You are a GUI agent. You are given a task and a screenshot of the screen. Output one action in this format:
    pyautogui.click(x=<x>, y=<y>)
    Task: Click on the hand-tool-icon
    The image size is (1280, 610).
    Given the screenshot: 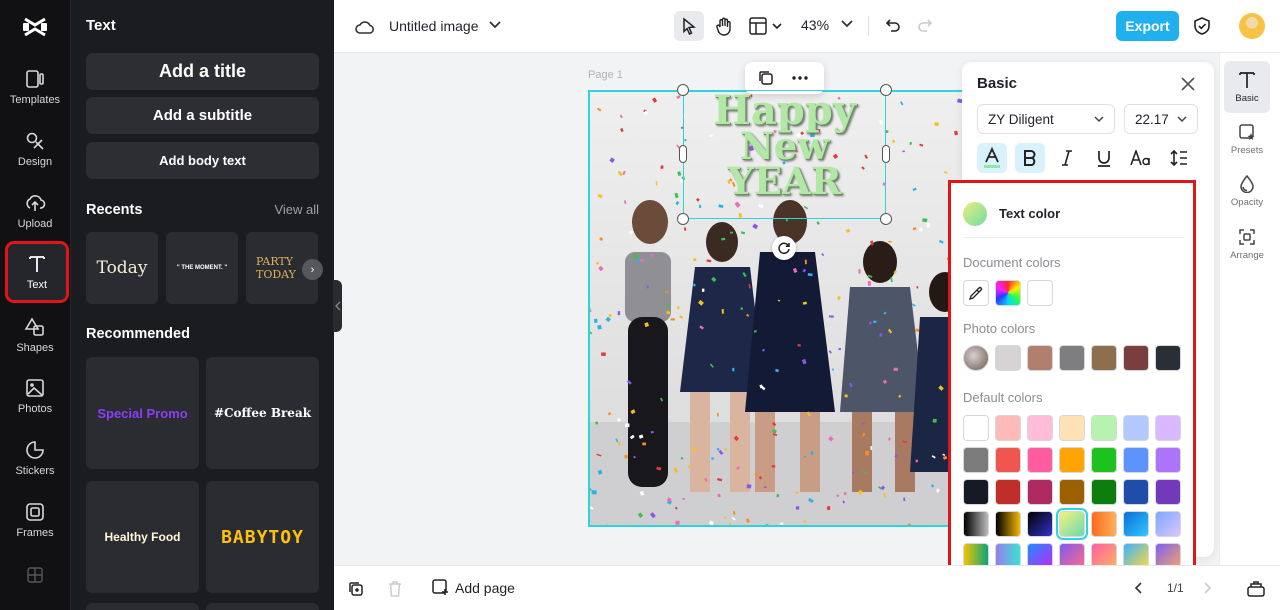 What is the action you would take?
    pyautogui.click(x=724, y=26)
    